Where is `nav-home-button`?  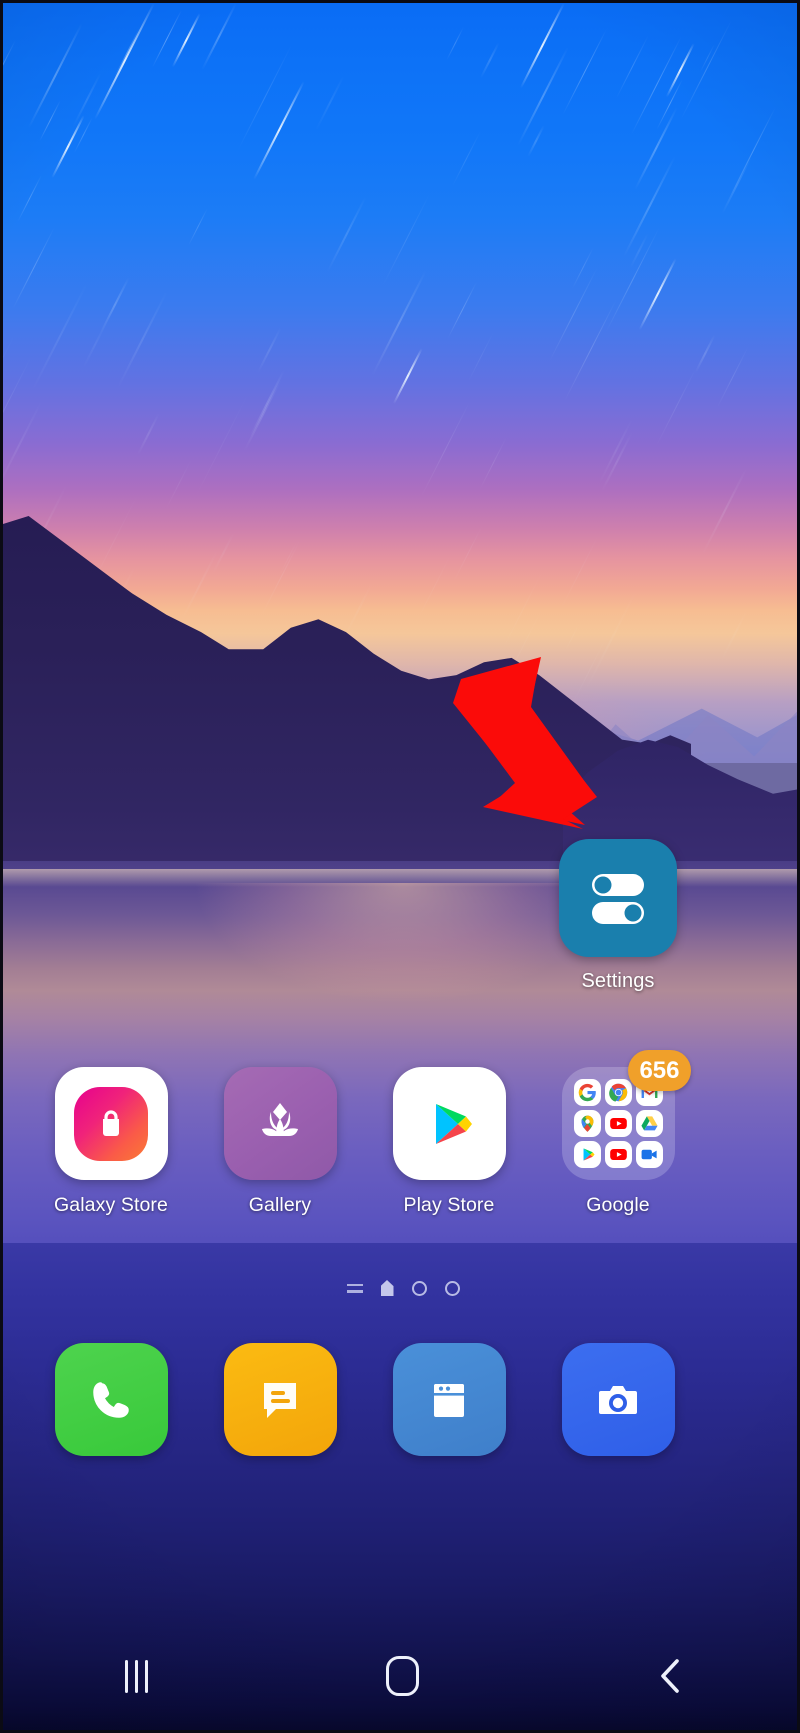 nav-home-button is located at coordinates (403, 1676).